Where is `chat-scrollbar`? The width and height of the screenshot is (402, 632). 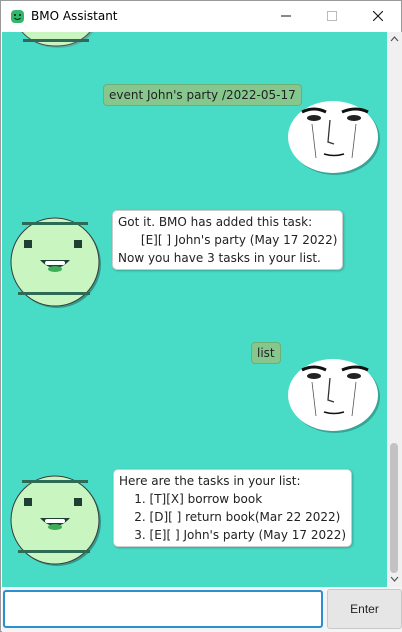
chat-scrollbar is located at coordinates (394, 309).